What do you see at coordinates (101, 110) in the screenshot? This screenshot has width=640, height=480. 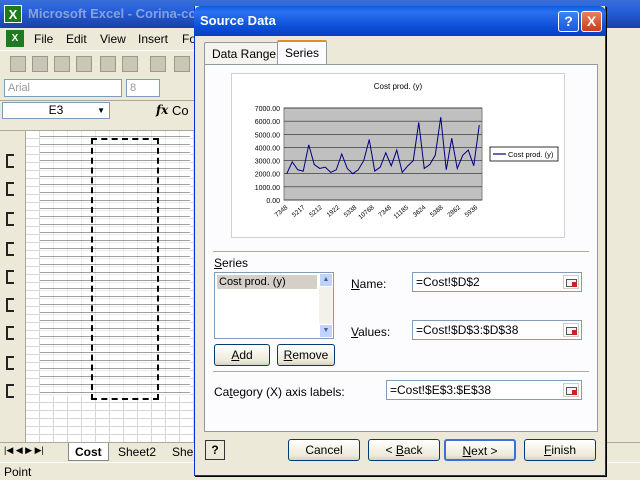 I see `name-box-dropdown-icon: ▼` at bounding box center [101, 110].